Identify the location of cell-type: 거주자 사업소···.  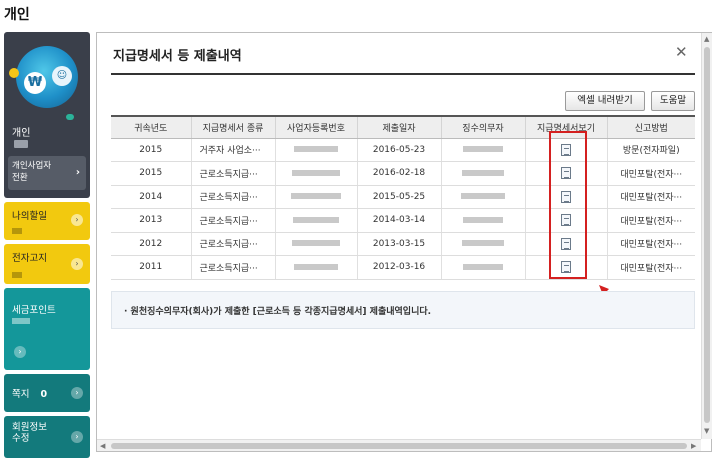
(232, 150).